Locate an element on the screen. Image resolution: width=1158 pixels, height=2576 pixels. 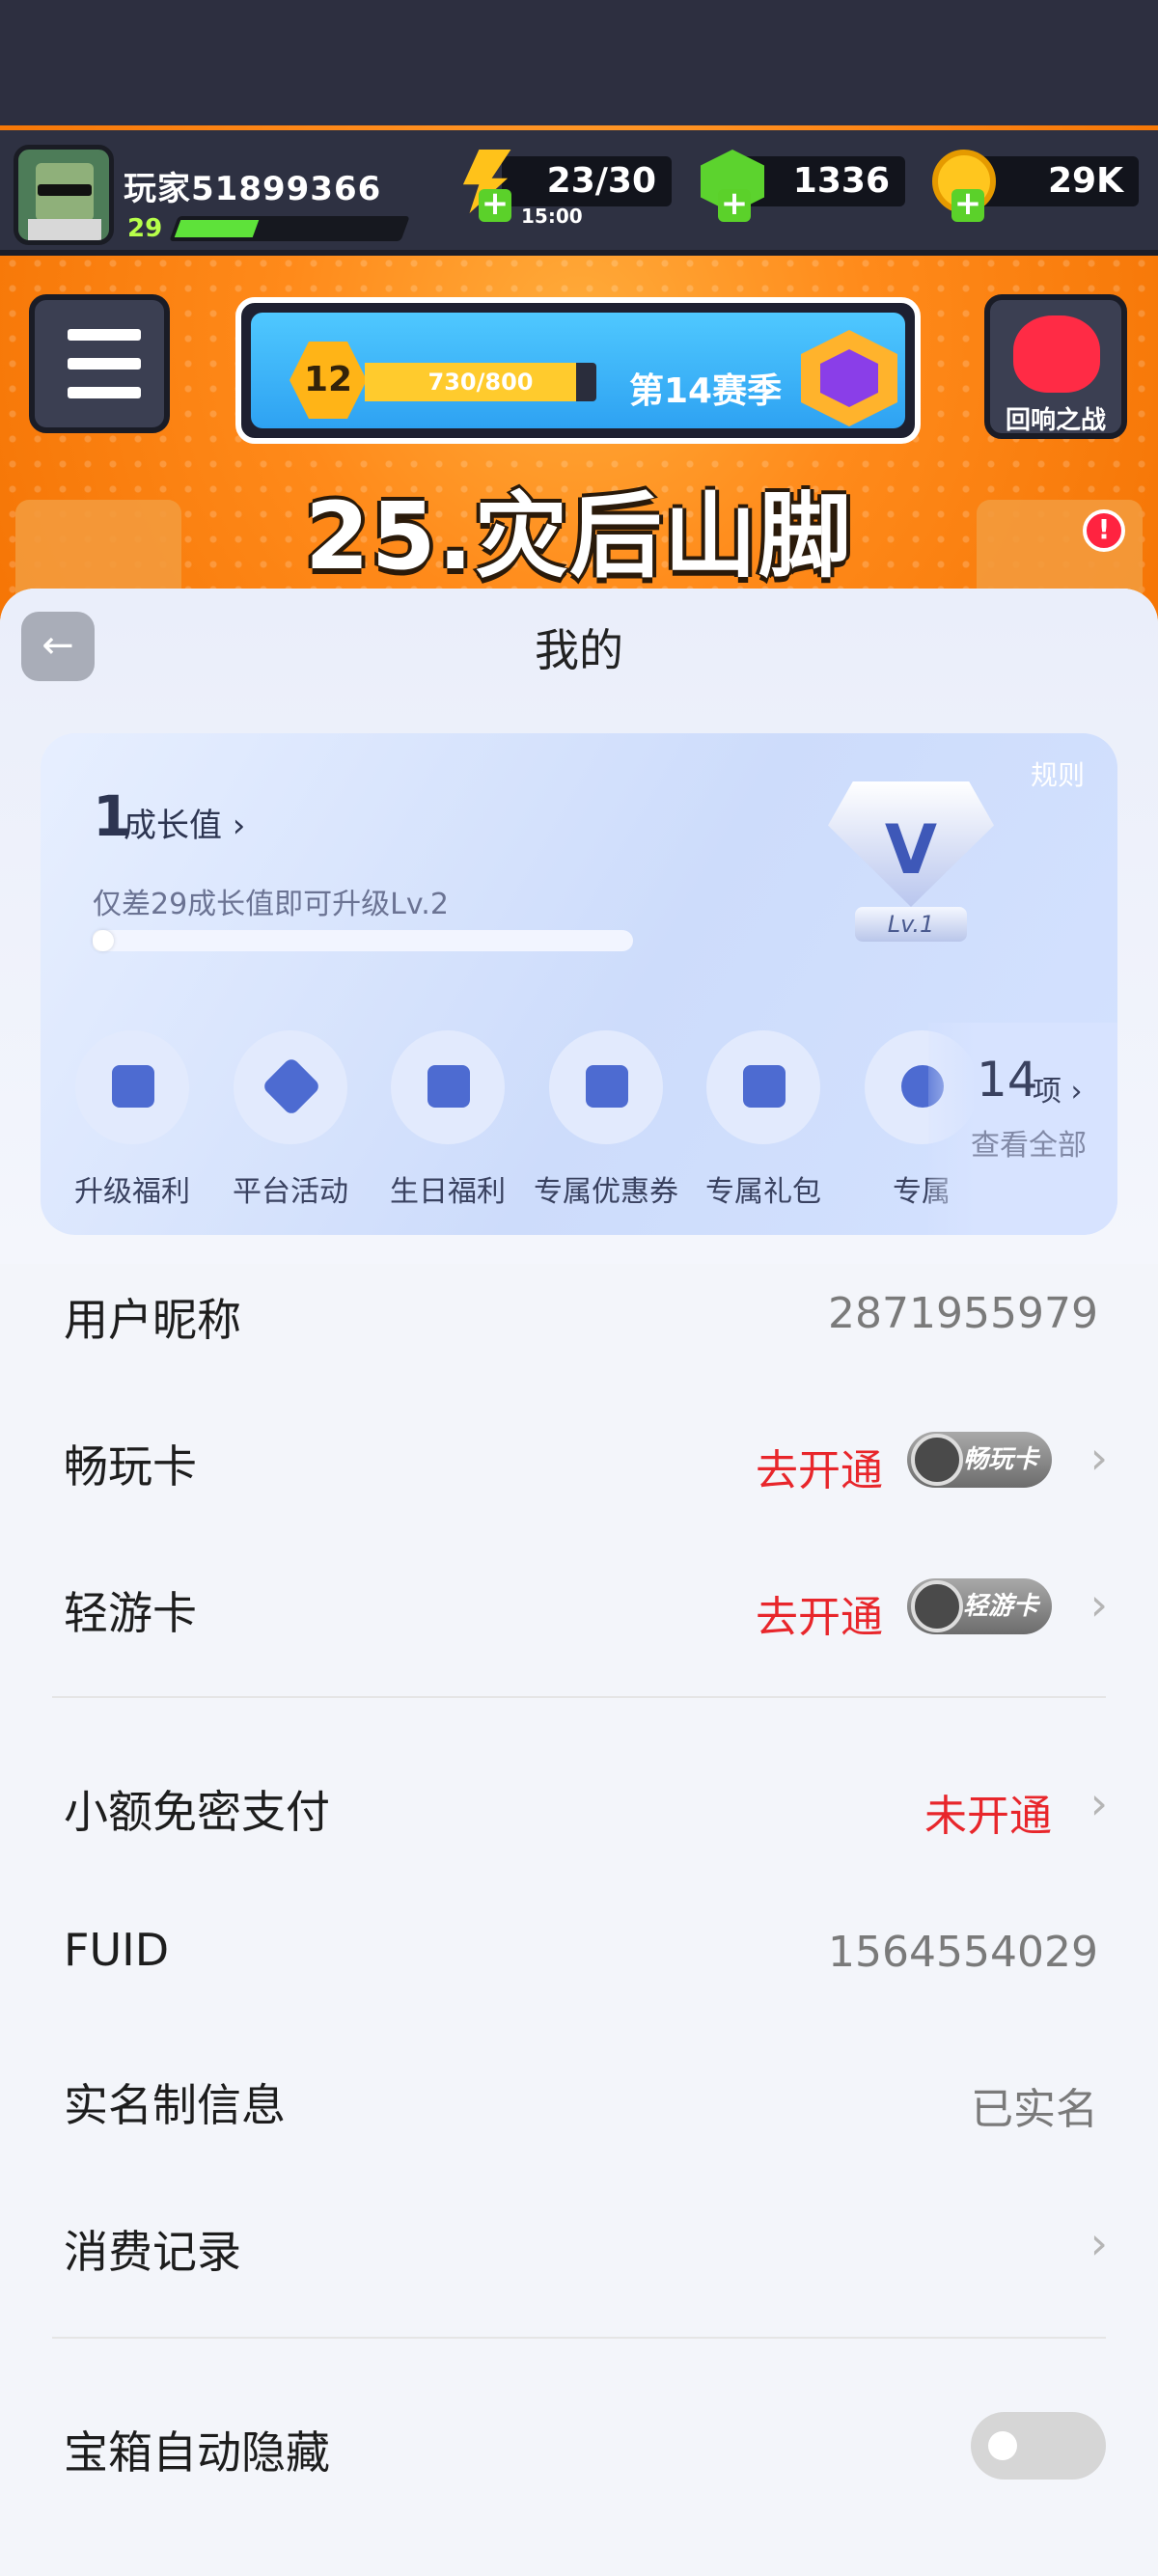
season-progress-text: 730/800 is located at coordinates (480, 383).